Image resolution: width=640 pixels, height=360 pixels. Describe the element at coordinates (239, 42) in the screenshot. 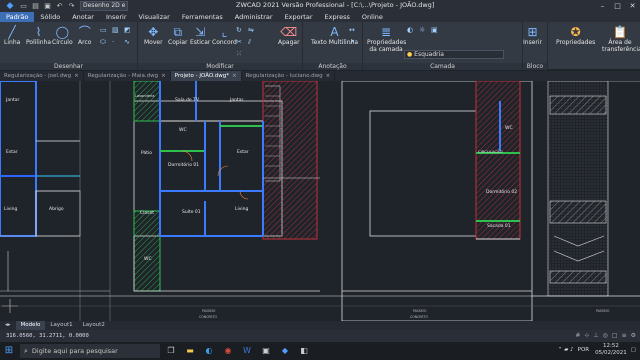

I see `trim-icon: ✂` at that location.